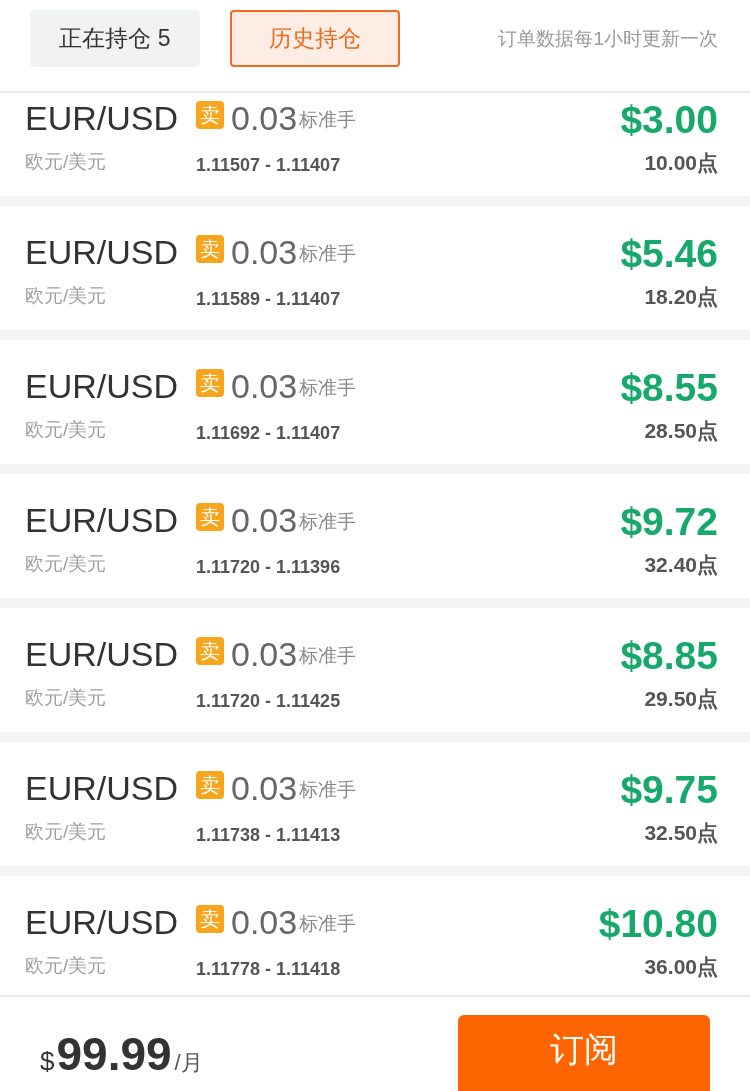  I want to click on tab: 正在持仓 5, so click(115, 38).